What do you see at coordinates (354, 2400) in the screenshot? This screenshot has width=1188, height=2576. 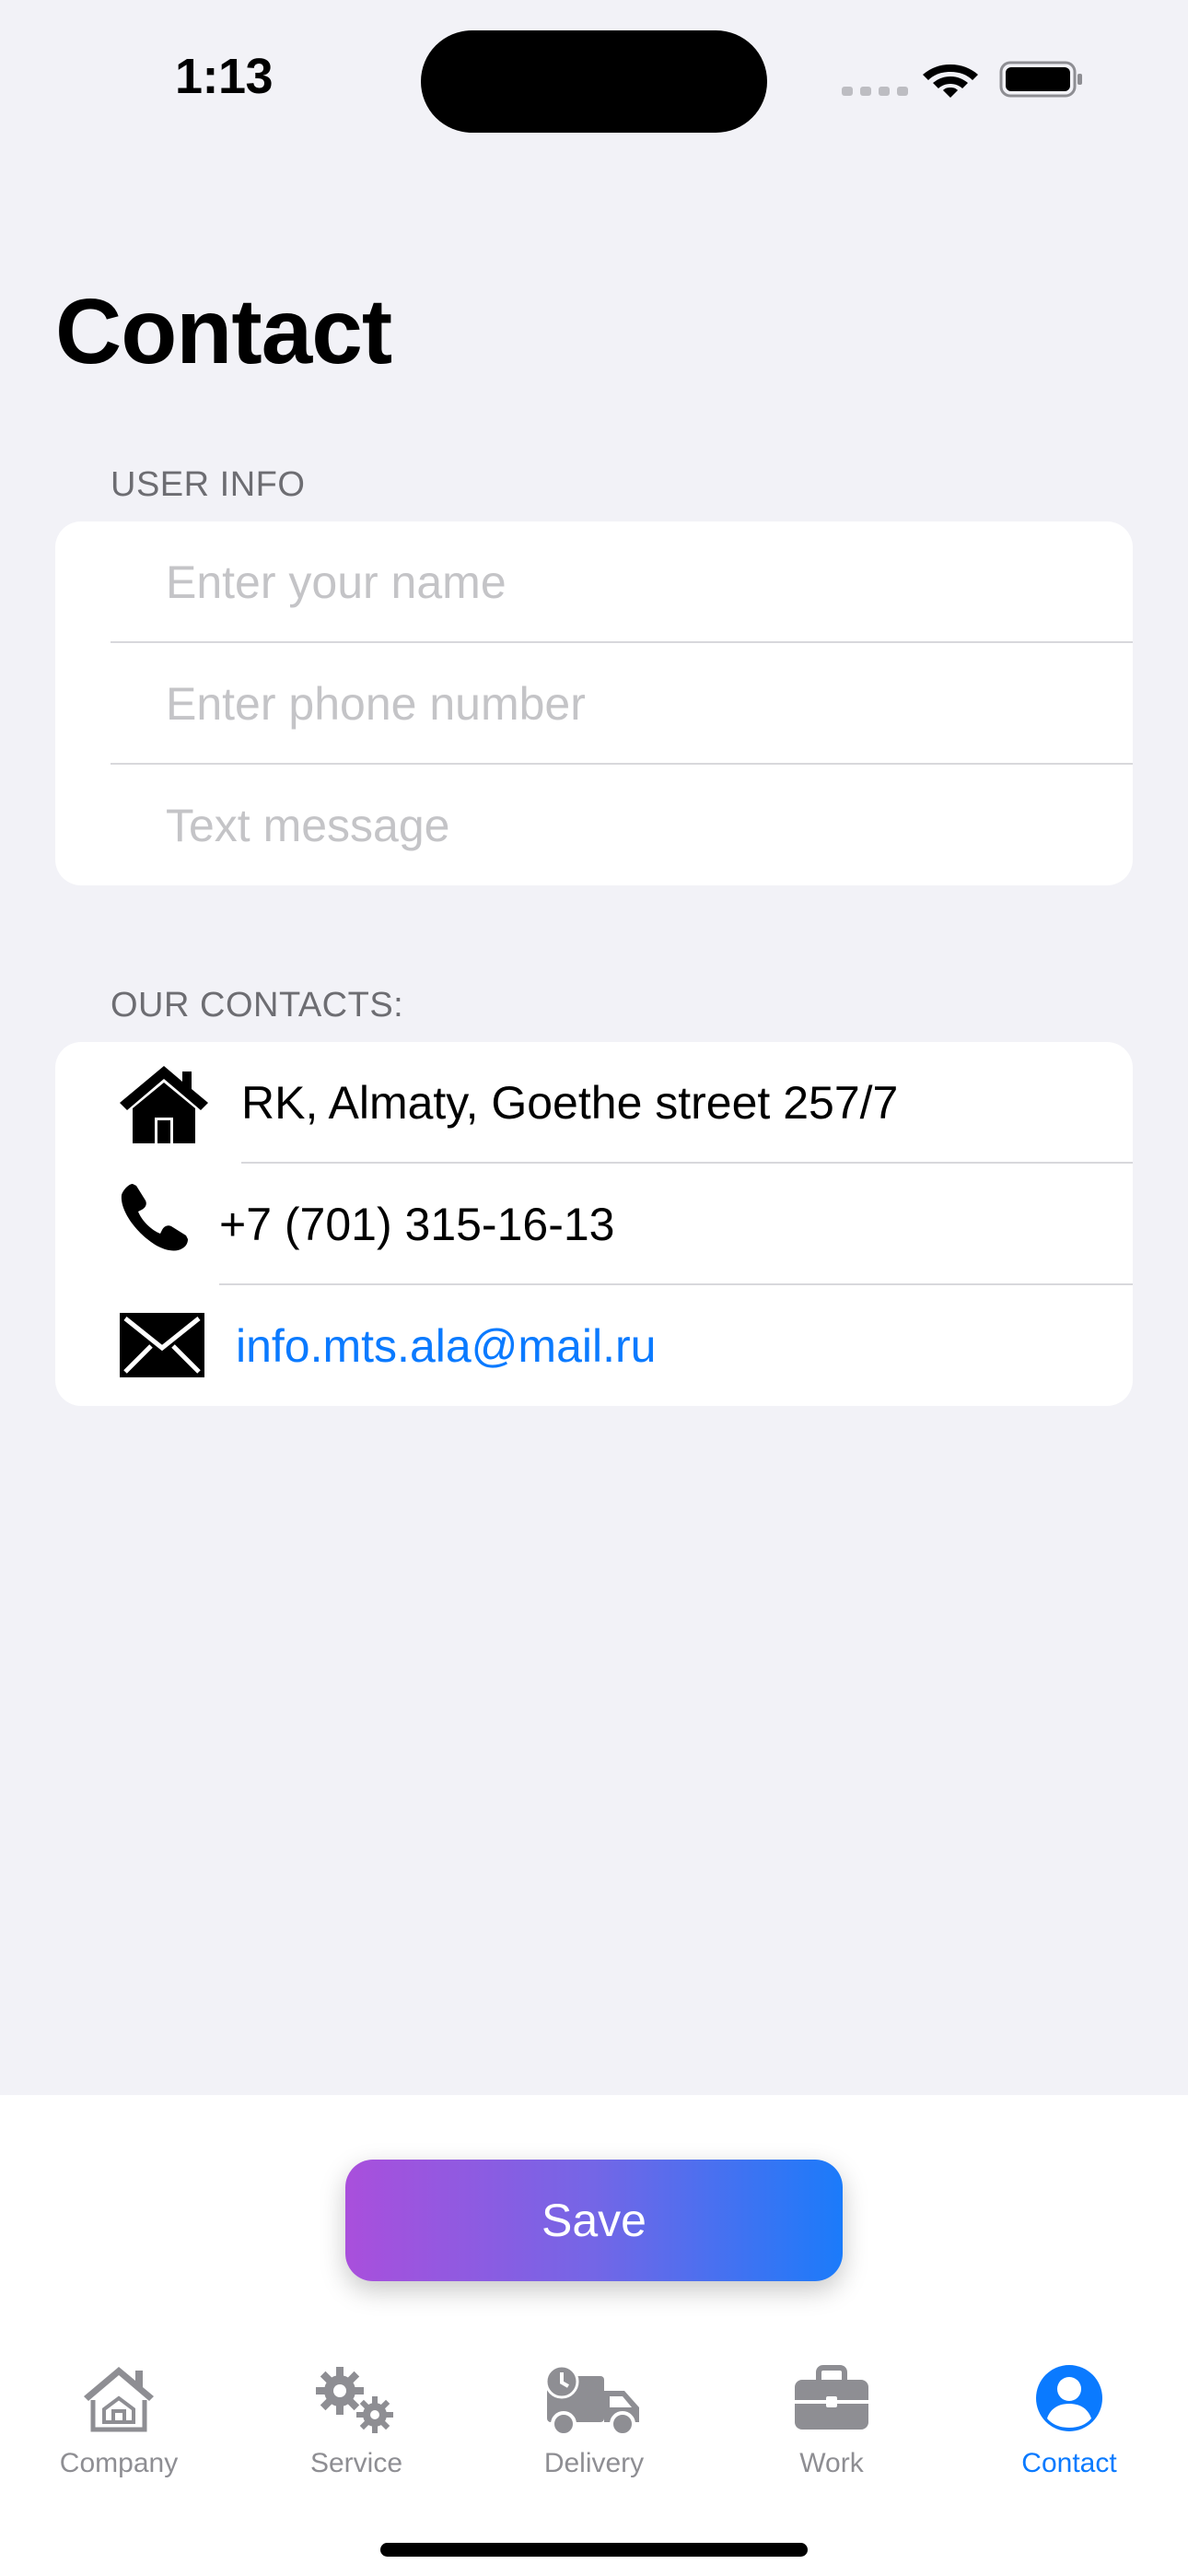 I see `gears-icon` at bounding box center [354, 2400].